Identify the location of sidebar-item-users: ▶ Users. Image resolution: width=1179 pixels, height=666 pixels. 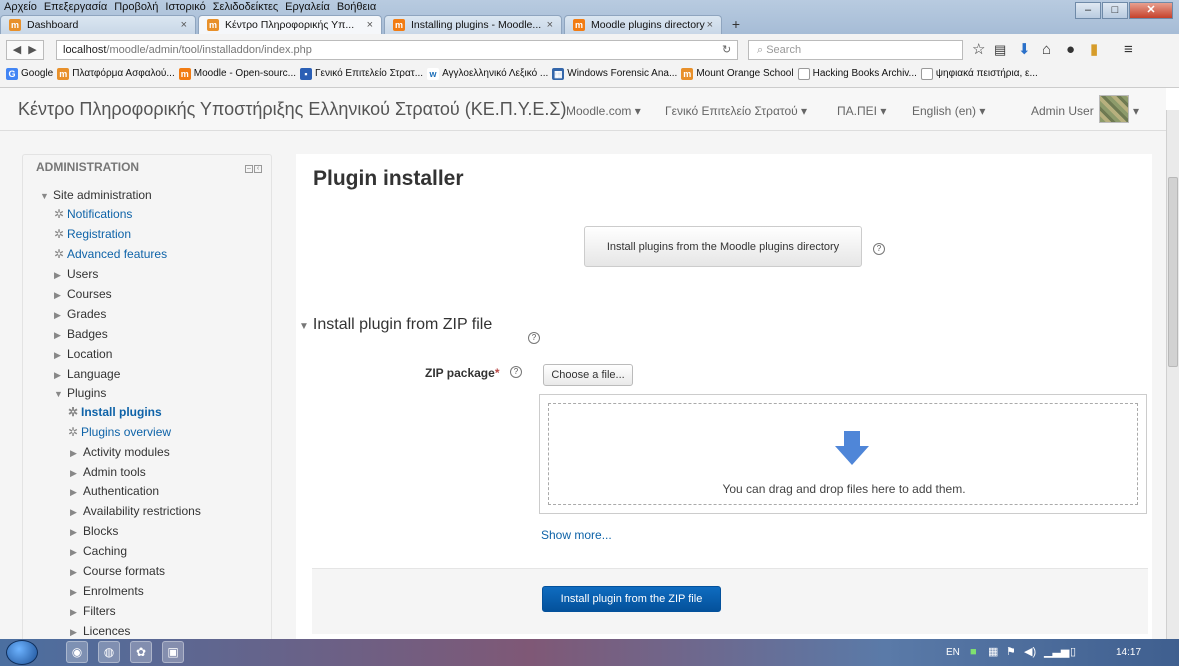
(76, 274).